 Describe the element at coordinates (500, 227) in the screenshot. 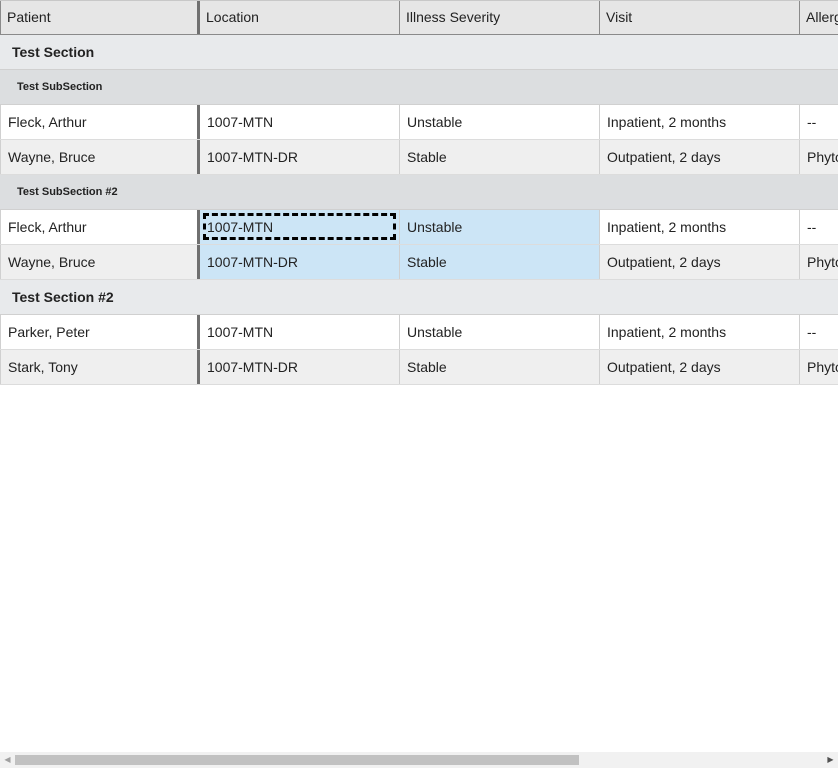

I see `illness-severity-cell-selected: Unstable` at that location.